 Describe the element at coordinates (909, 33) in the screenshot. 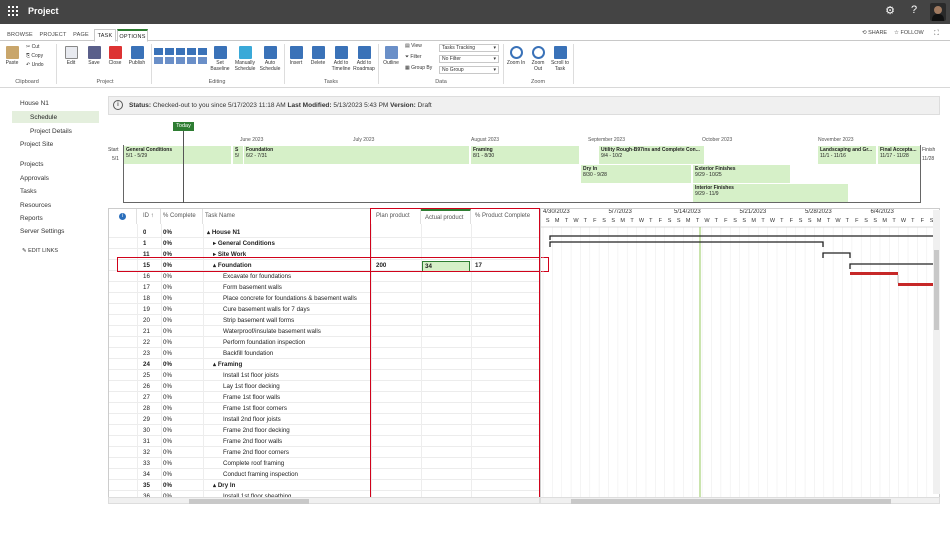

I see `follow-button: ☆ FOLLOW` at that location.